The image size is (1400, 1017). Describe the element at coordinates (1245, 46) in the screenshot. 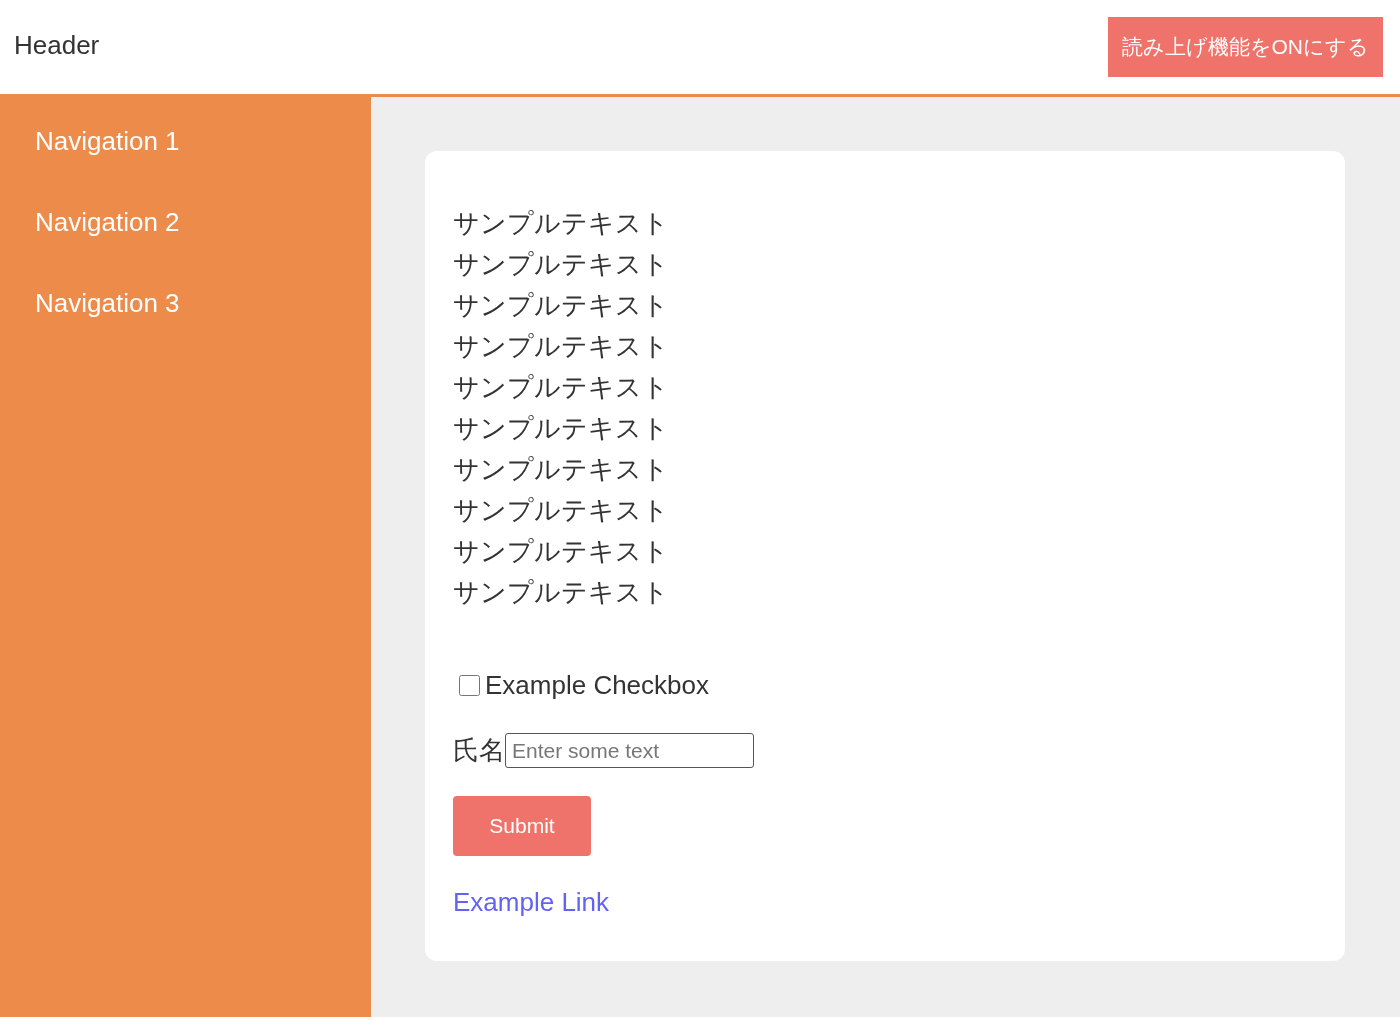

I see `read-aloud-button: 読み上げ機能をONにする` at that location.